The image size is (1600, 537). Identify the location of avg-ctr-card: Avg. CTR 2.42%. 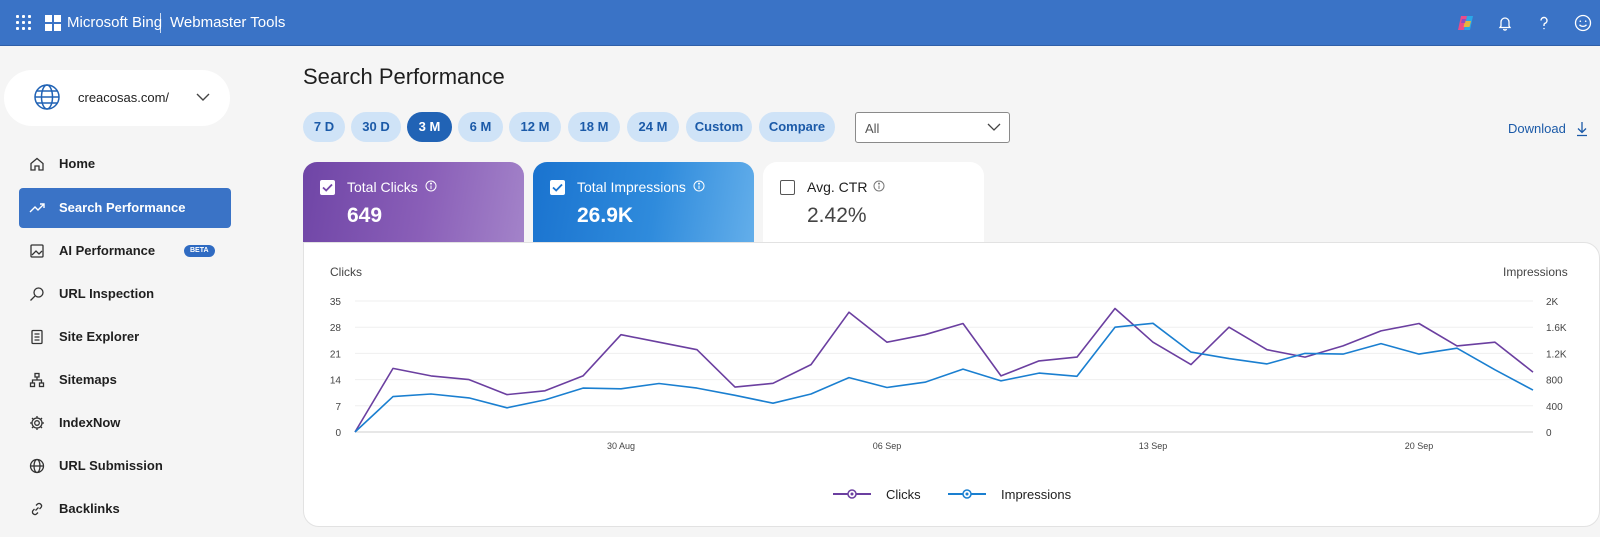
(873, 202).